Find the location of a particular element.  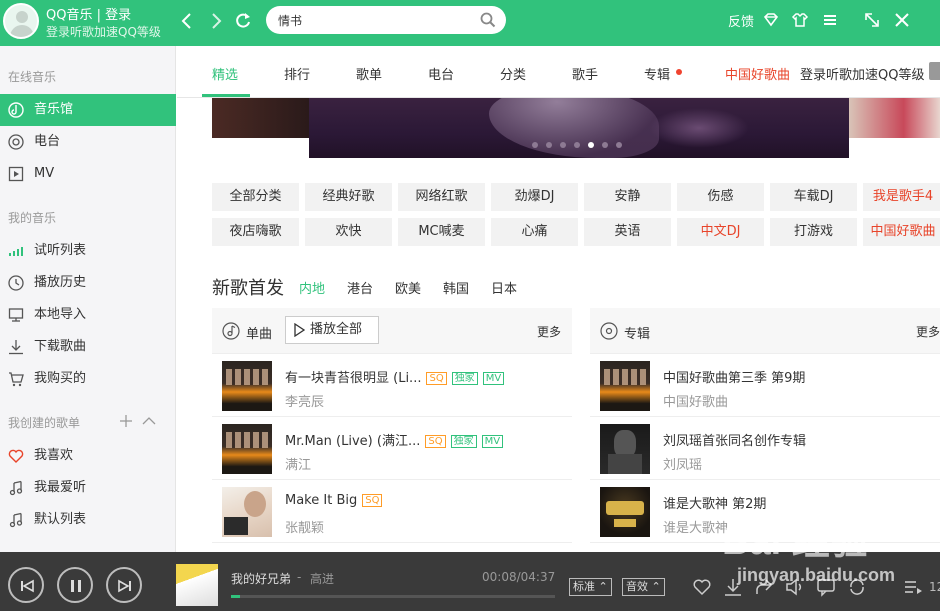

next-button is located at coordinates (124, 585).